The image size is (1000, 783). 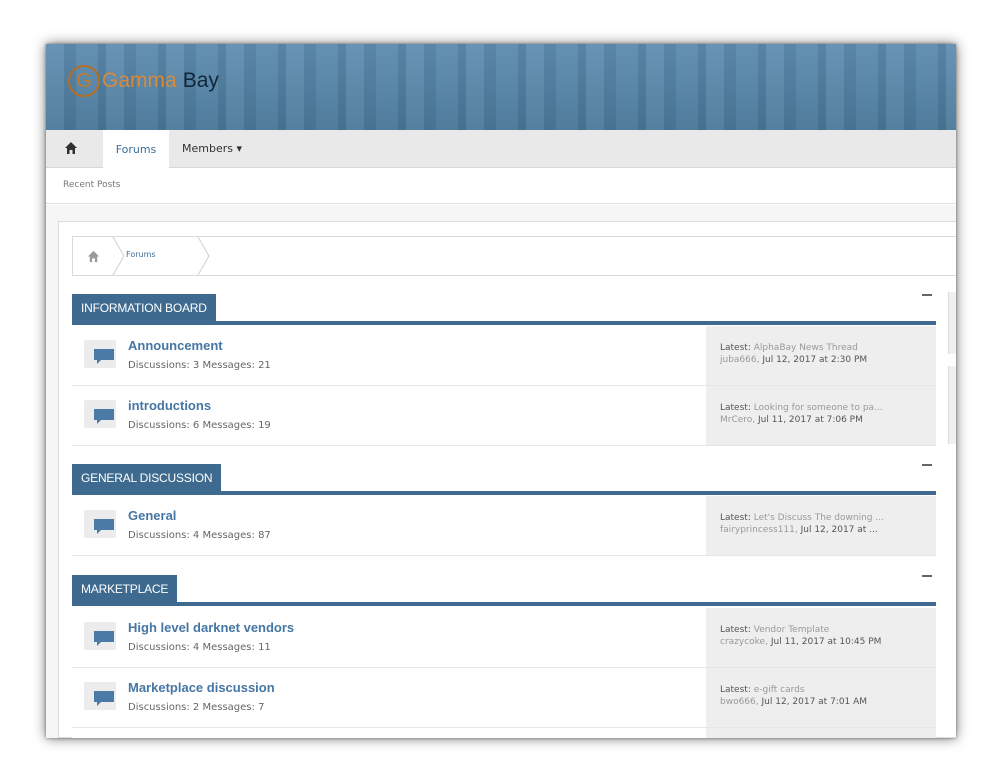 What do you see at coordinates (504, 590) in the screenshot?
I see `category-header: MARKETPLACE` at bounding box center [504, 590].